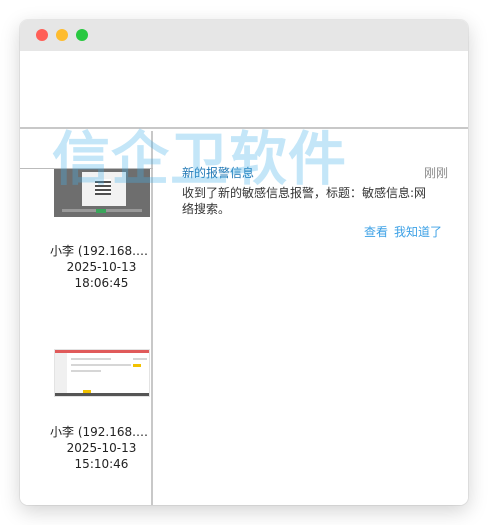 The width and height of the screenshot is (488, 525). Describe the element at coordinates (244, 35) in the screenshot. I see `window-titlebar` at that location.